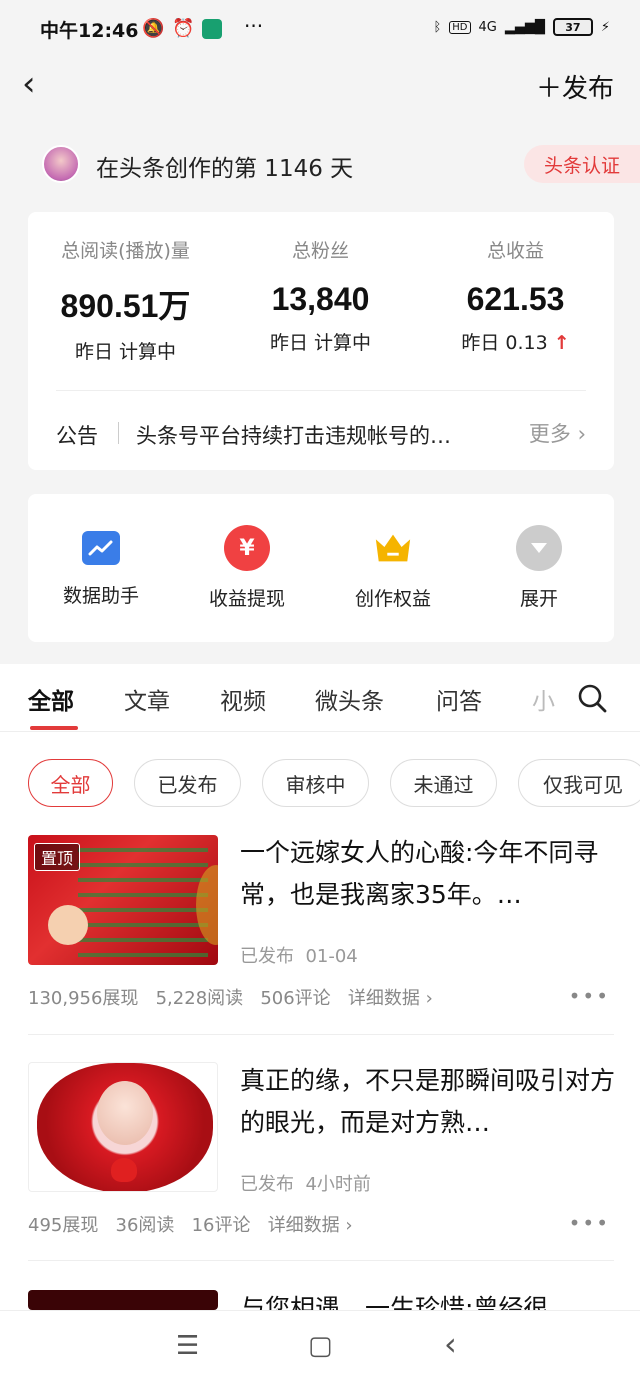 This screenshot has width=640, height=1387. What do you see at coordinates (430, 1299) in the screenshot?
I see `post-title: 与您相遇，一生珍惜;曾经很` at bounding box center [430, 1299].